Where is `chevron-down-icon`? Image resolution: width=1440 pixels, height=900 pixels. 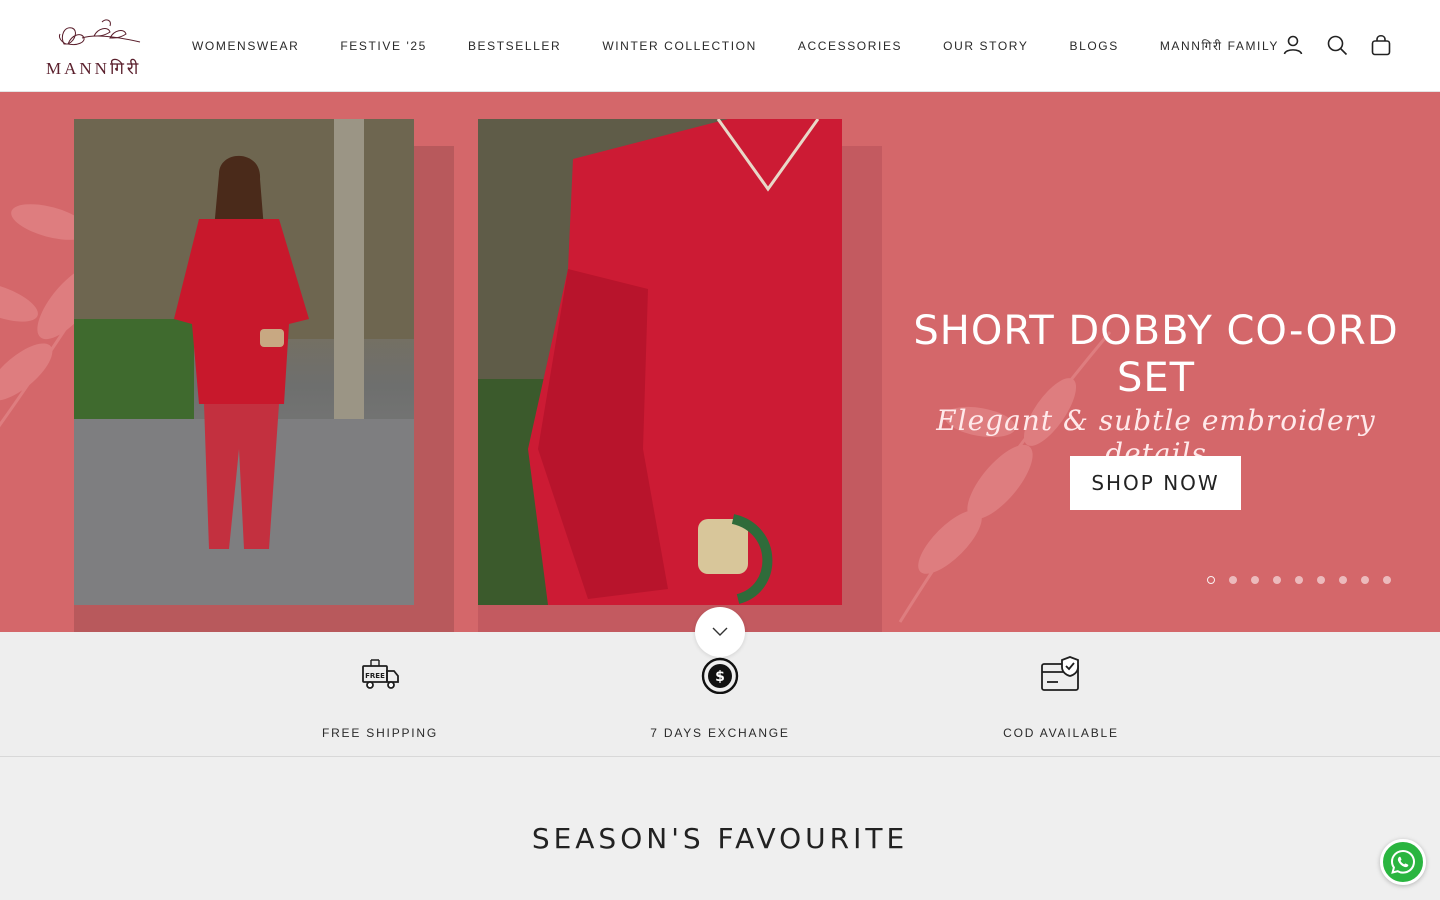 chevron-down-icon is located at coordinates (720, 631).